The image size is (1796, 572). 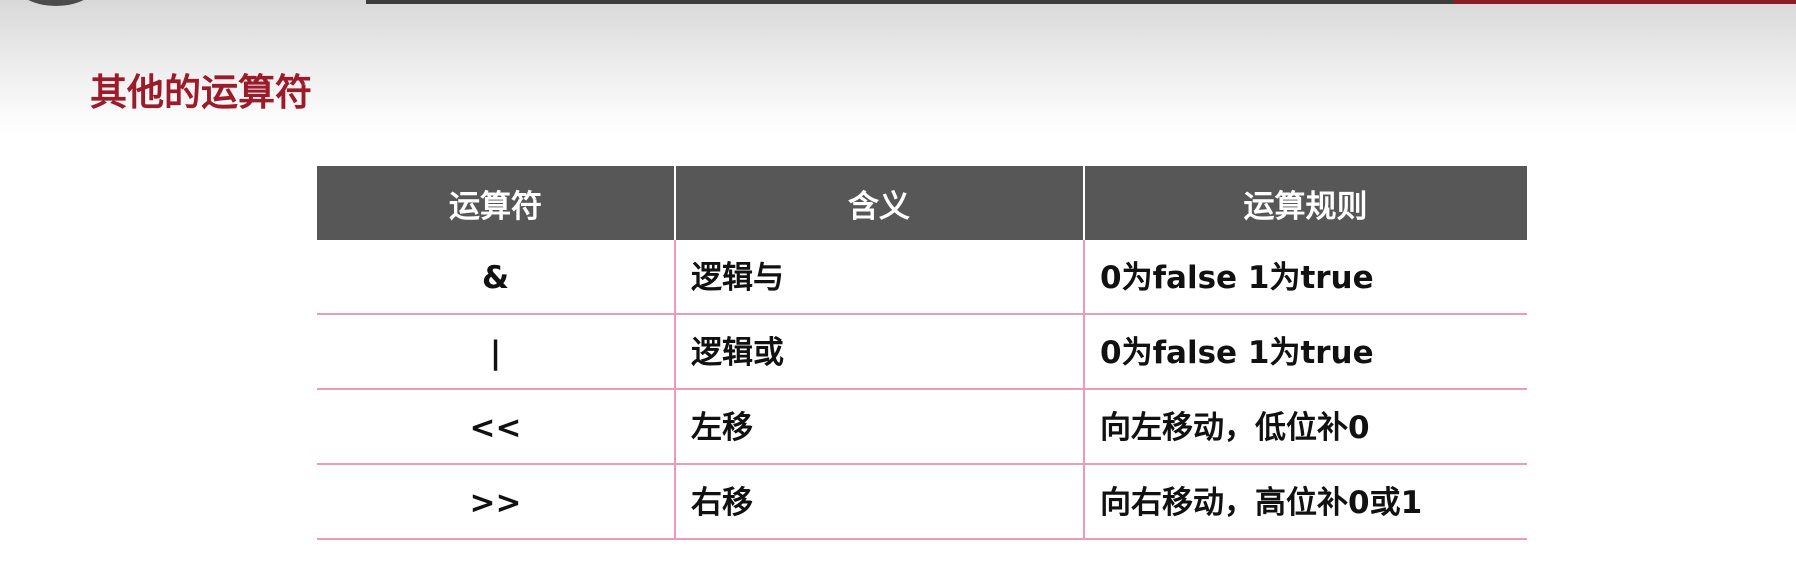 I want to click on cell-operator: &, so click(x=495, y=278).